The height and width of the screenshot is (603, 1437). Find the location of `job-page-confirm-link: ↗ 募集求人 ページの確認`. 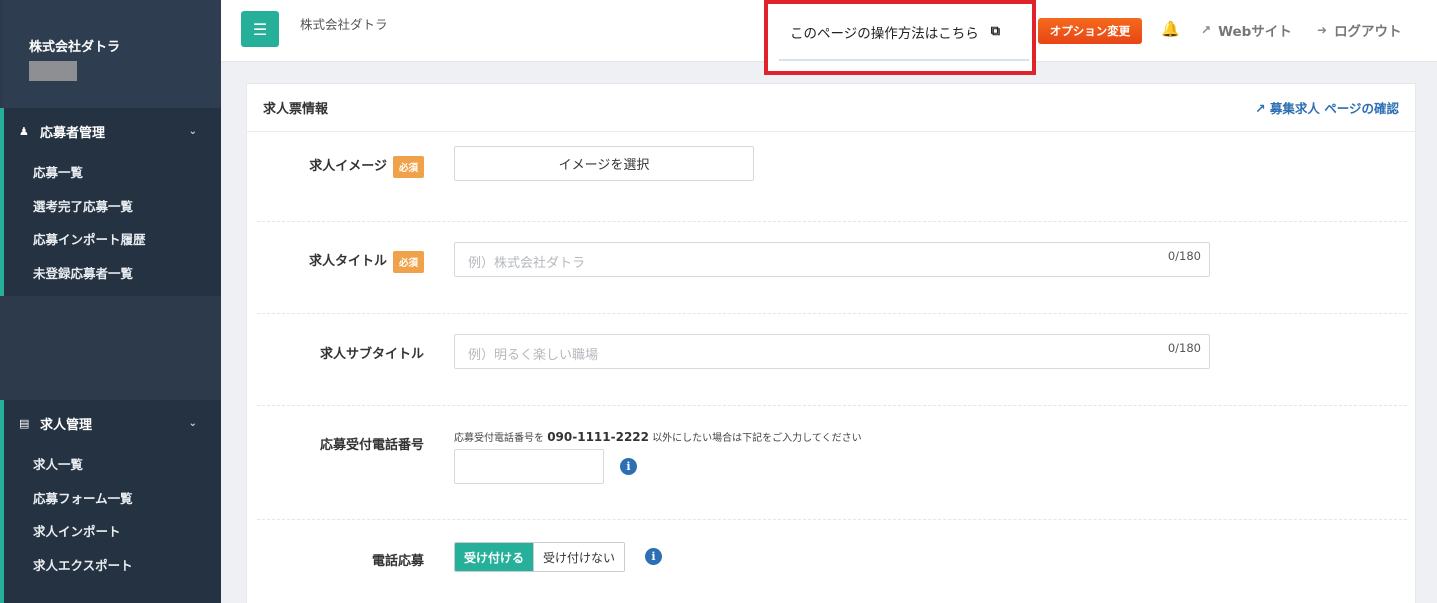

job-page-confirm-link: ↗ 募集求人 ページの確認 is located at coordinates (1327, 107).